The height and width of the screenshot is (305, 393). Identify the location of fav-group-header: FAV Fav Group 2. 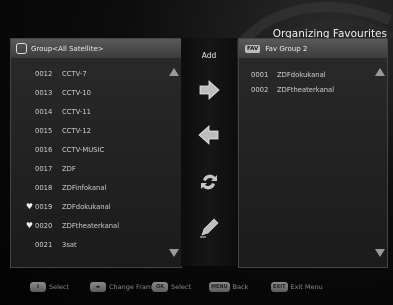
(313, 48).